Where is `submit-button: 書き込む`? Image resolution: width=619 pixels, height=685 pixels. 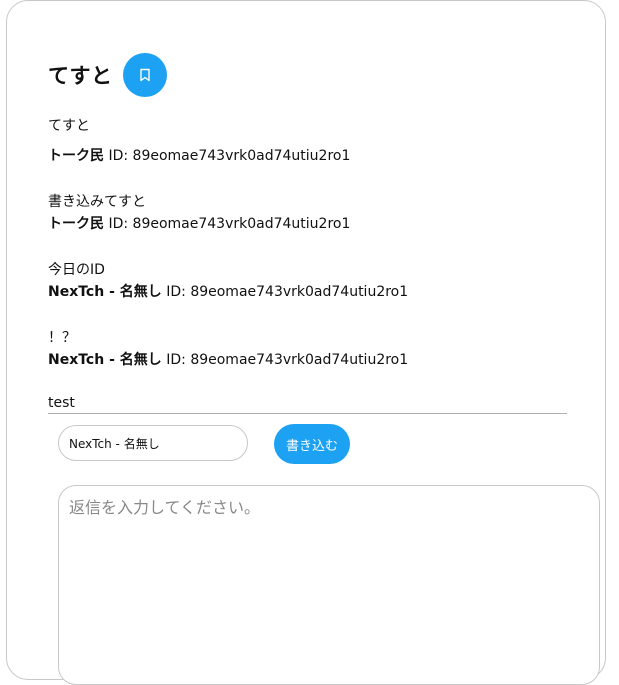
submit-button: 書き込む is located at coordinates (312, 444).